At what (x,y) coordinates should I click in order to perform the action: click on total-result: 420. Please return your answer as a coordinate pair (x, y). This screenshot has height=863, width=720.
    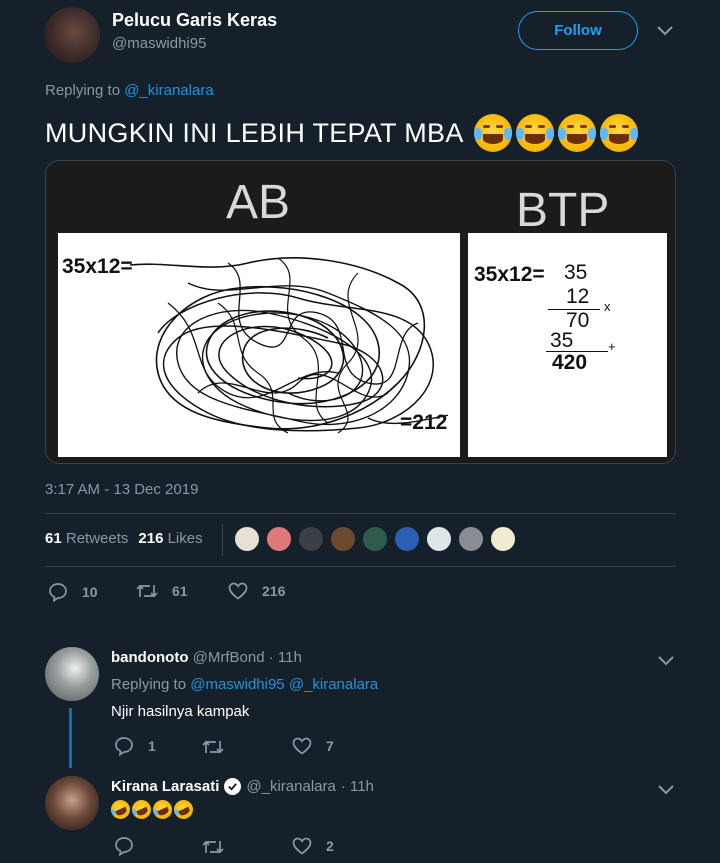
    Looking at the image, I should click on (570, 362).